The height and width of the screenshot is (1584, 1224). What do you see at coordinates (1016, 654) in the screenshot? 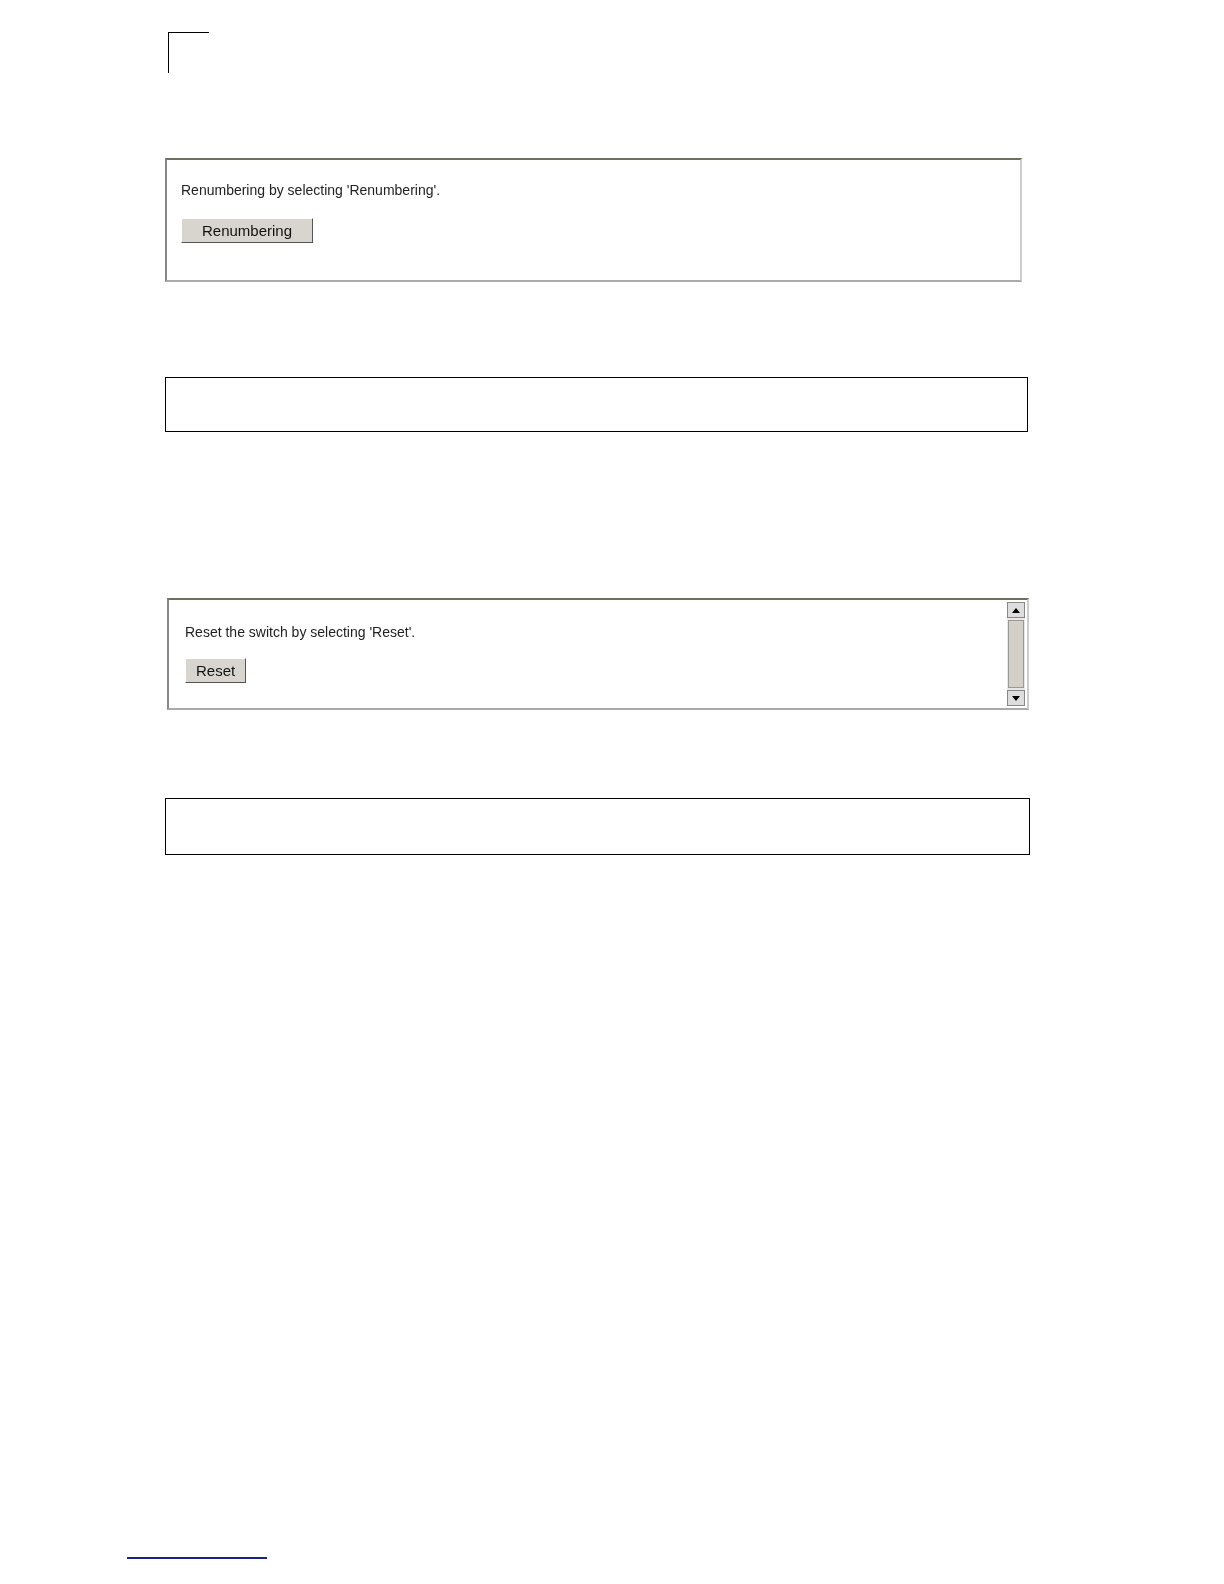
I see `scrollbar` at bounding box center [1016, 654].